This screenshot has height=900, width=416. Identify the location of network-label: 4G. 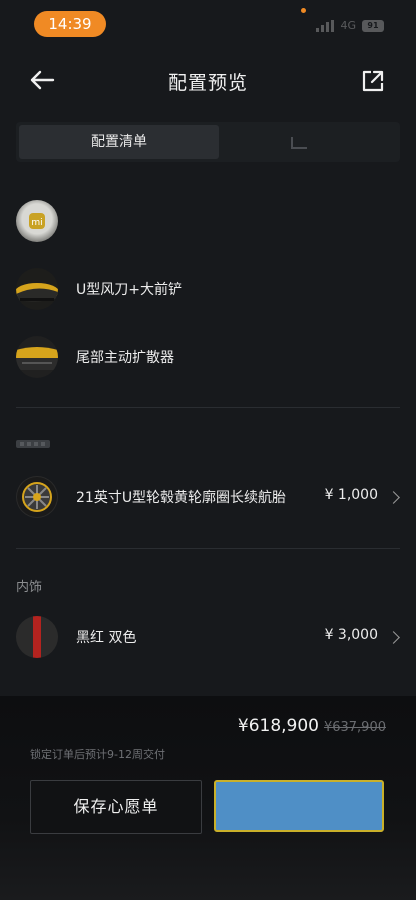
(348, 25).